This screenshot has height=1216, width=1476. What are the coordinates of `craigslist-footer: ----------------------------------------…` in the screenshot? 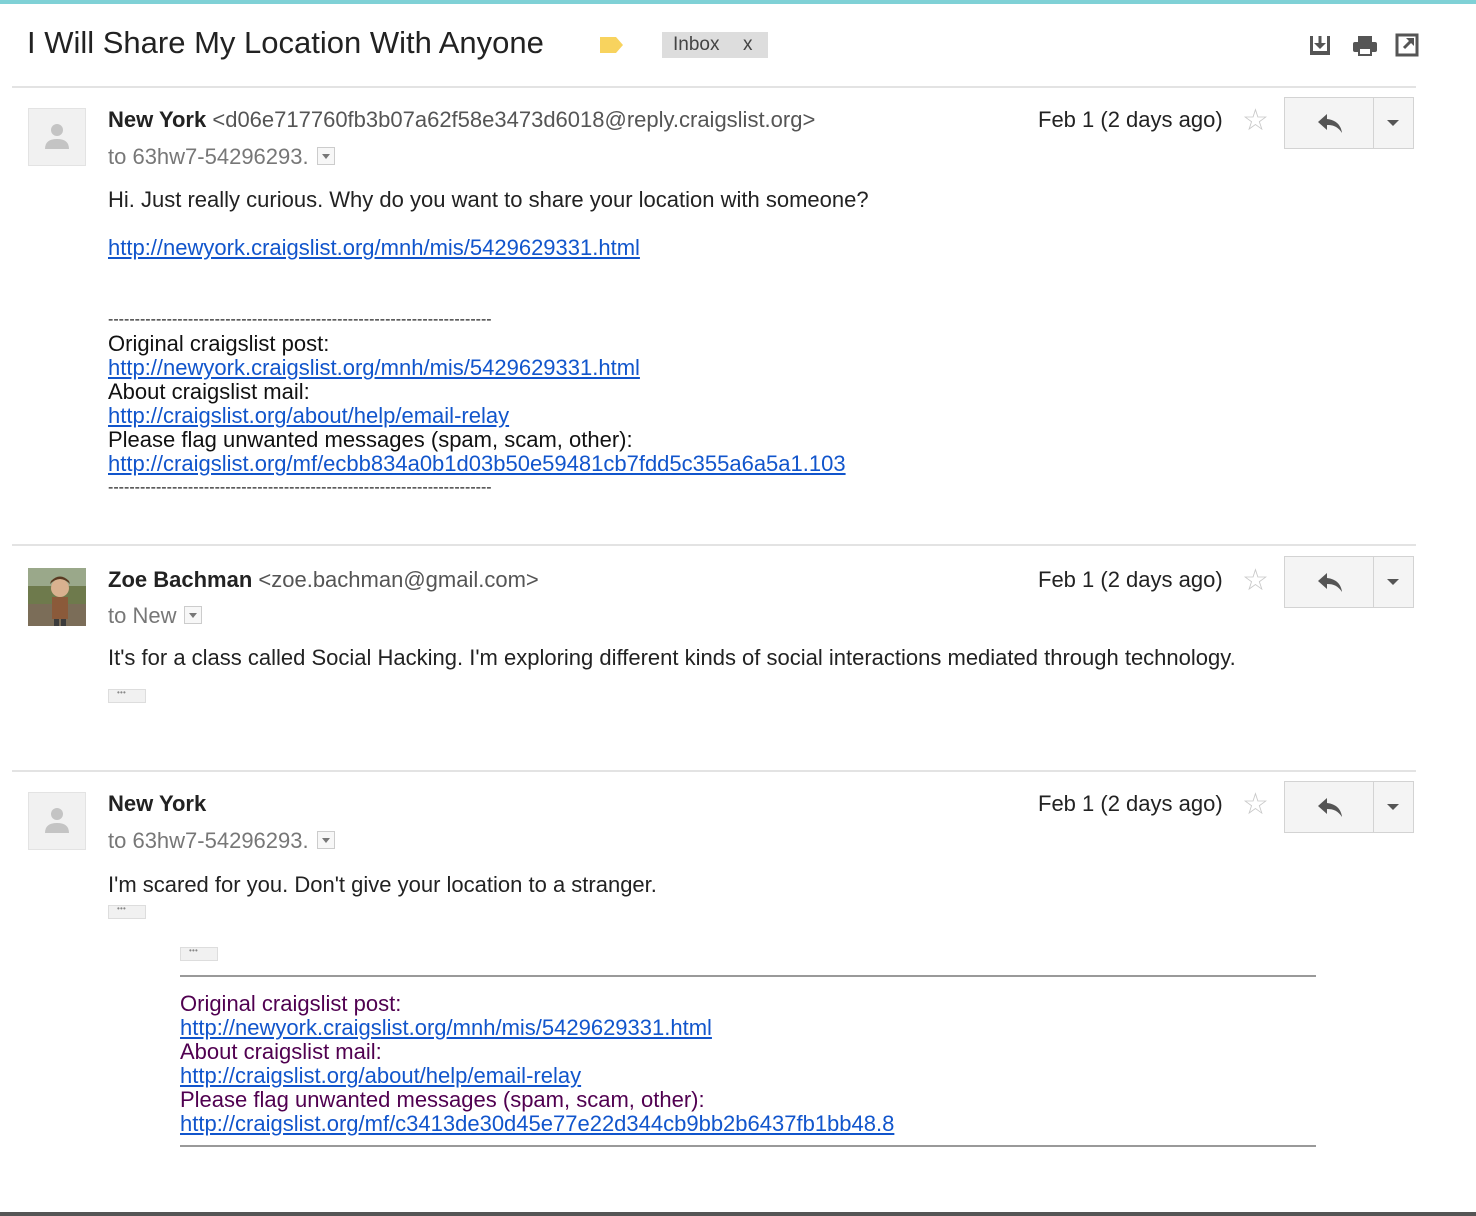 It's located at (477, 404).